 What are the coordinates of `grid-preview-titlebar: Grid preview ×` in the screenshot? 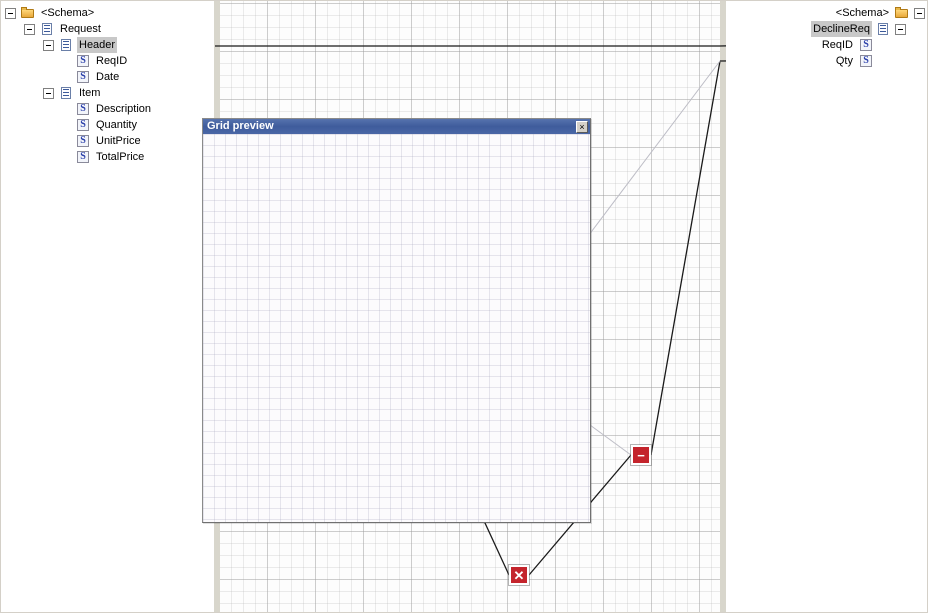 It's located at (396, 126).